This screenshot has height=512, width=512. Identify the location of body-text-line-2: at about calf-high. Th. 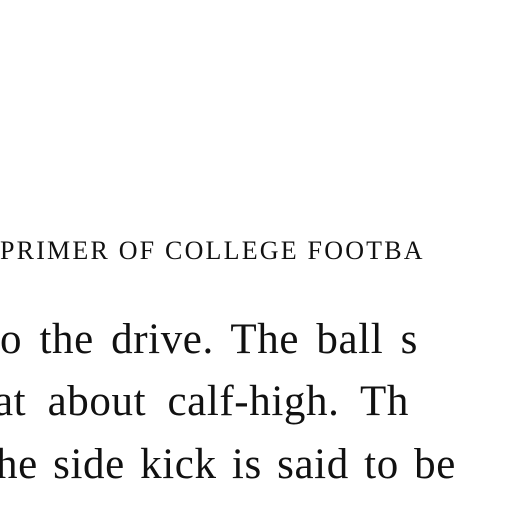
(204, 401).